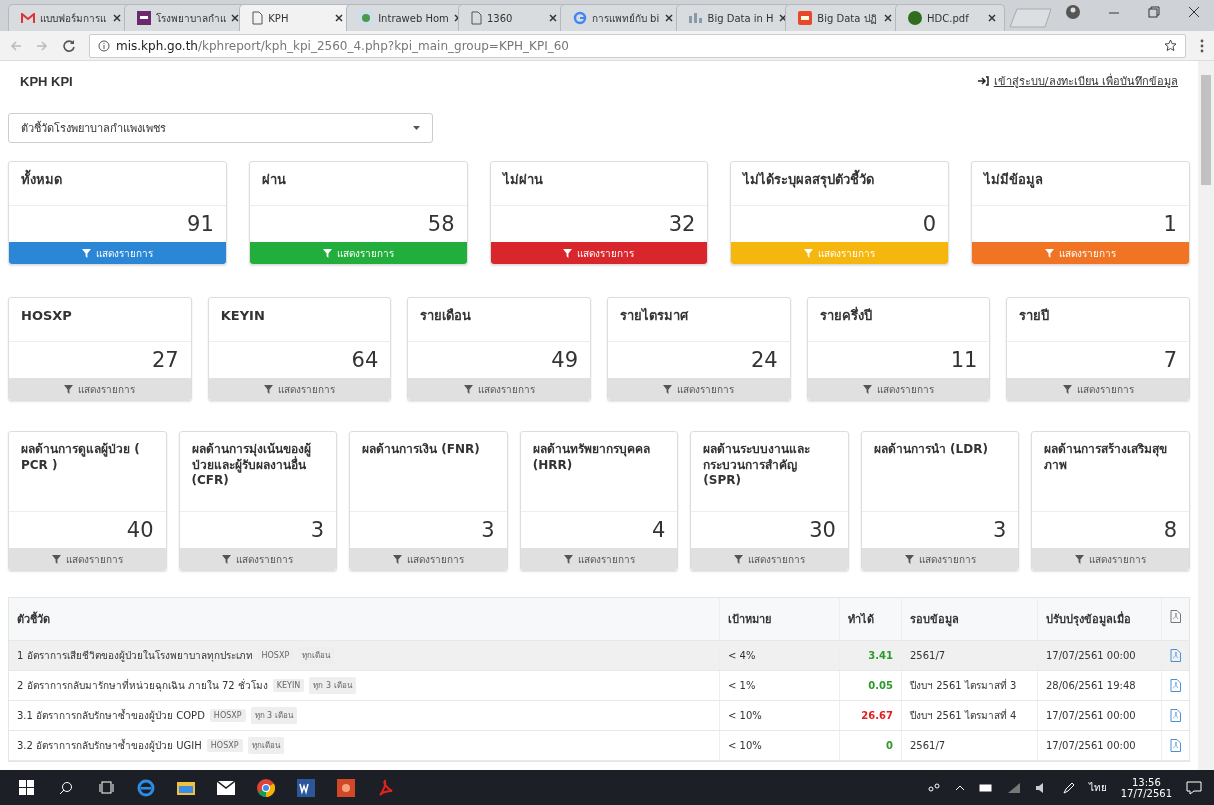 This screenshot has width=1214, height=805. I want to click on card-count: 30, so click(822, 530).